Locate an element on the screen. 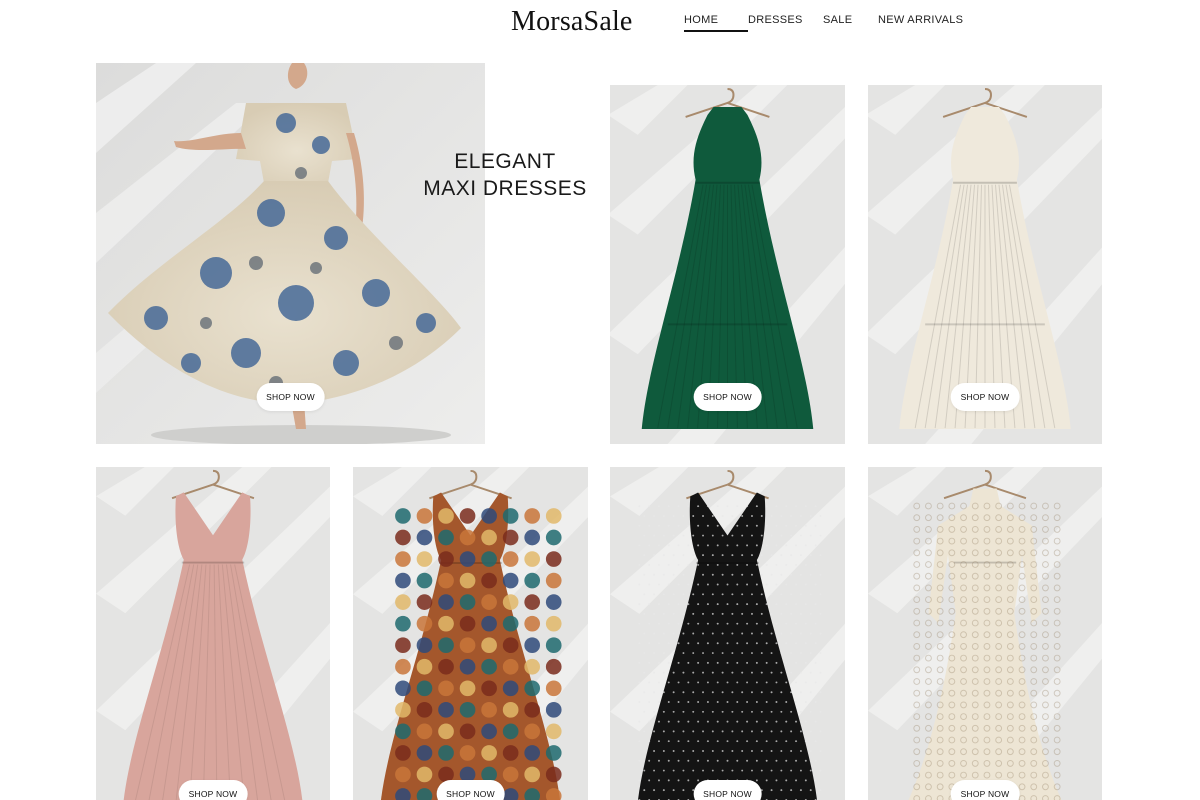  hero-shop-now-button: SHOP NOW is located at coordinates (290, 397).